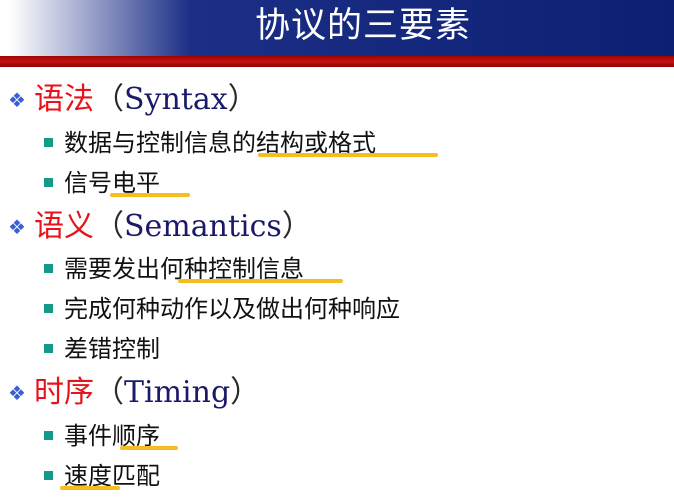 The height and width of the screenshot is (501, 674). I want to click on section-name-en: Timing, so click(177, 392).